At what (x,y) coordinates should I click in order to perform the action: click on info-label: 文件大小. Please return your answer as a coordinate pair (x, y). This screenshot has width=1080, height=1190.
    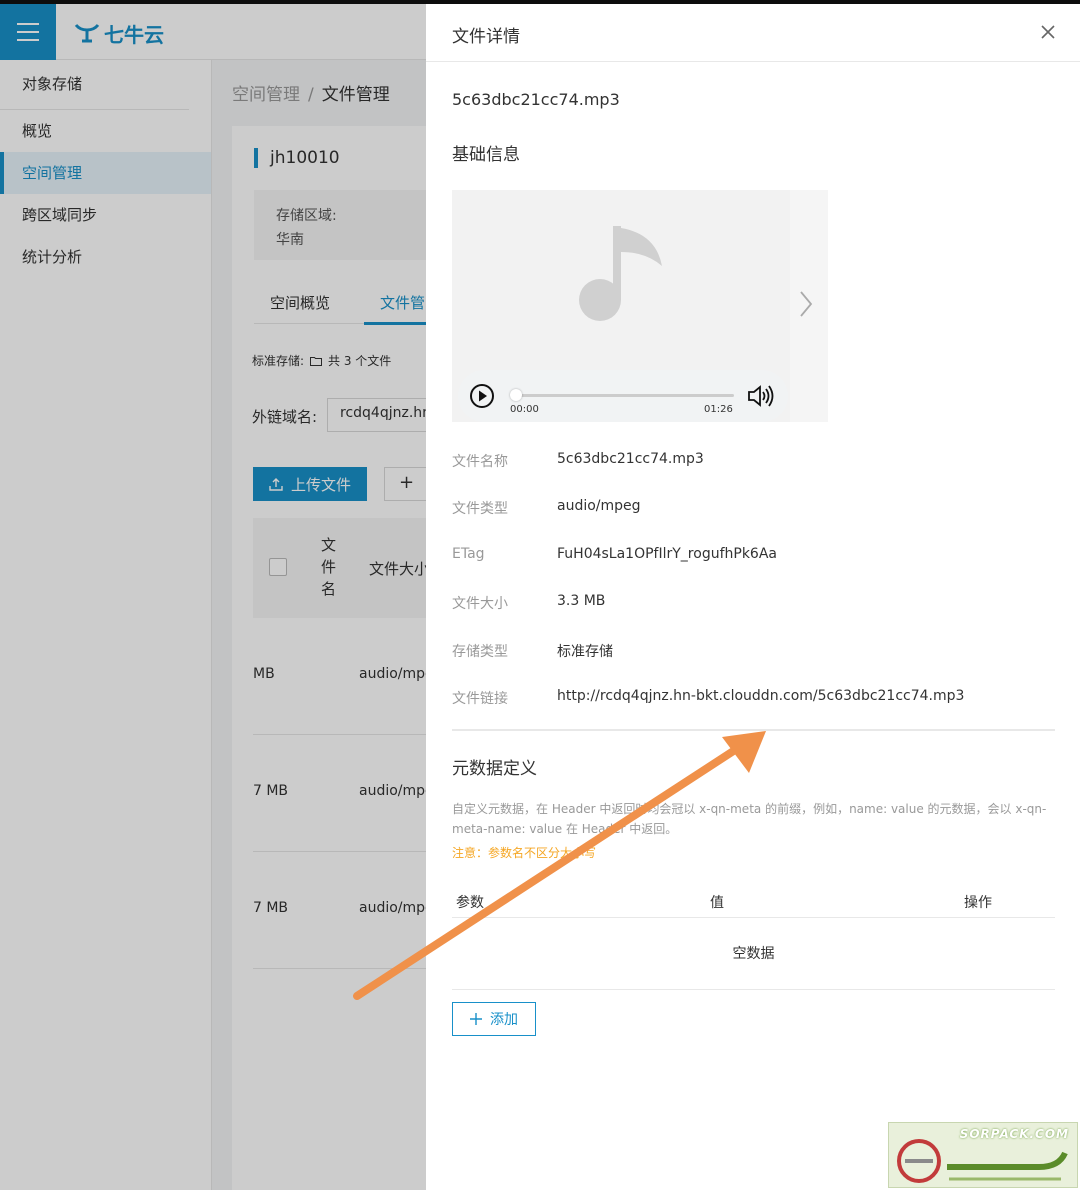
    Looking at the image, I should click on (480, 604).